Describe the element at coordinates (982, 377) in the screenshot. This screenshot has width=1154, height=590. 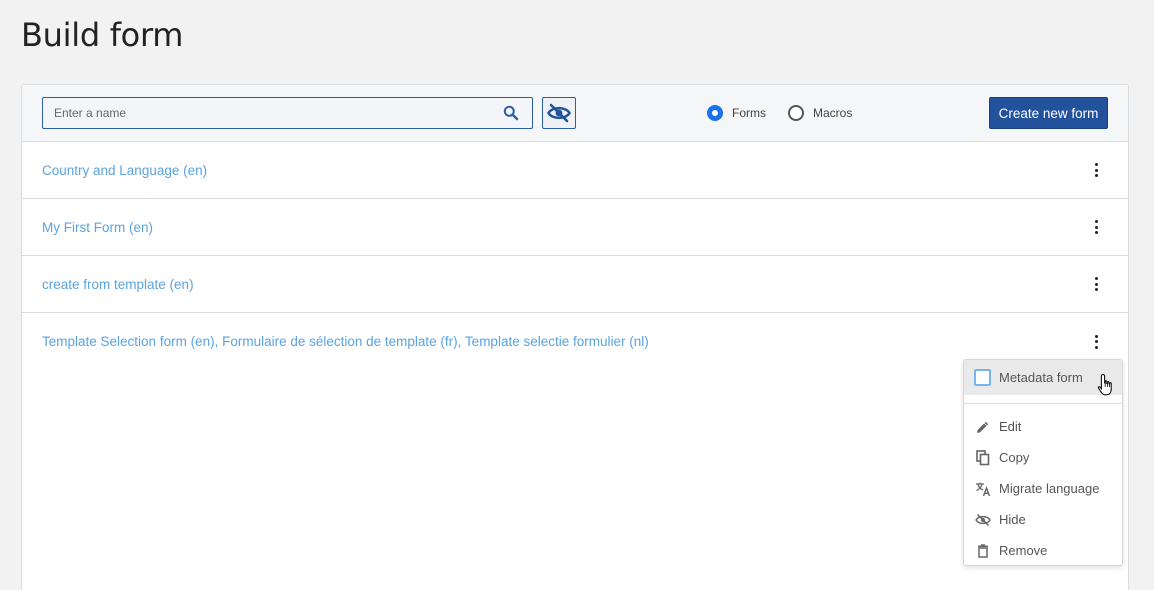
I see `metadata-checkbox` at that location.